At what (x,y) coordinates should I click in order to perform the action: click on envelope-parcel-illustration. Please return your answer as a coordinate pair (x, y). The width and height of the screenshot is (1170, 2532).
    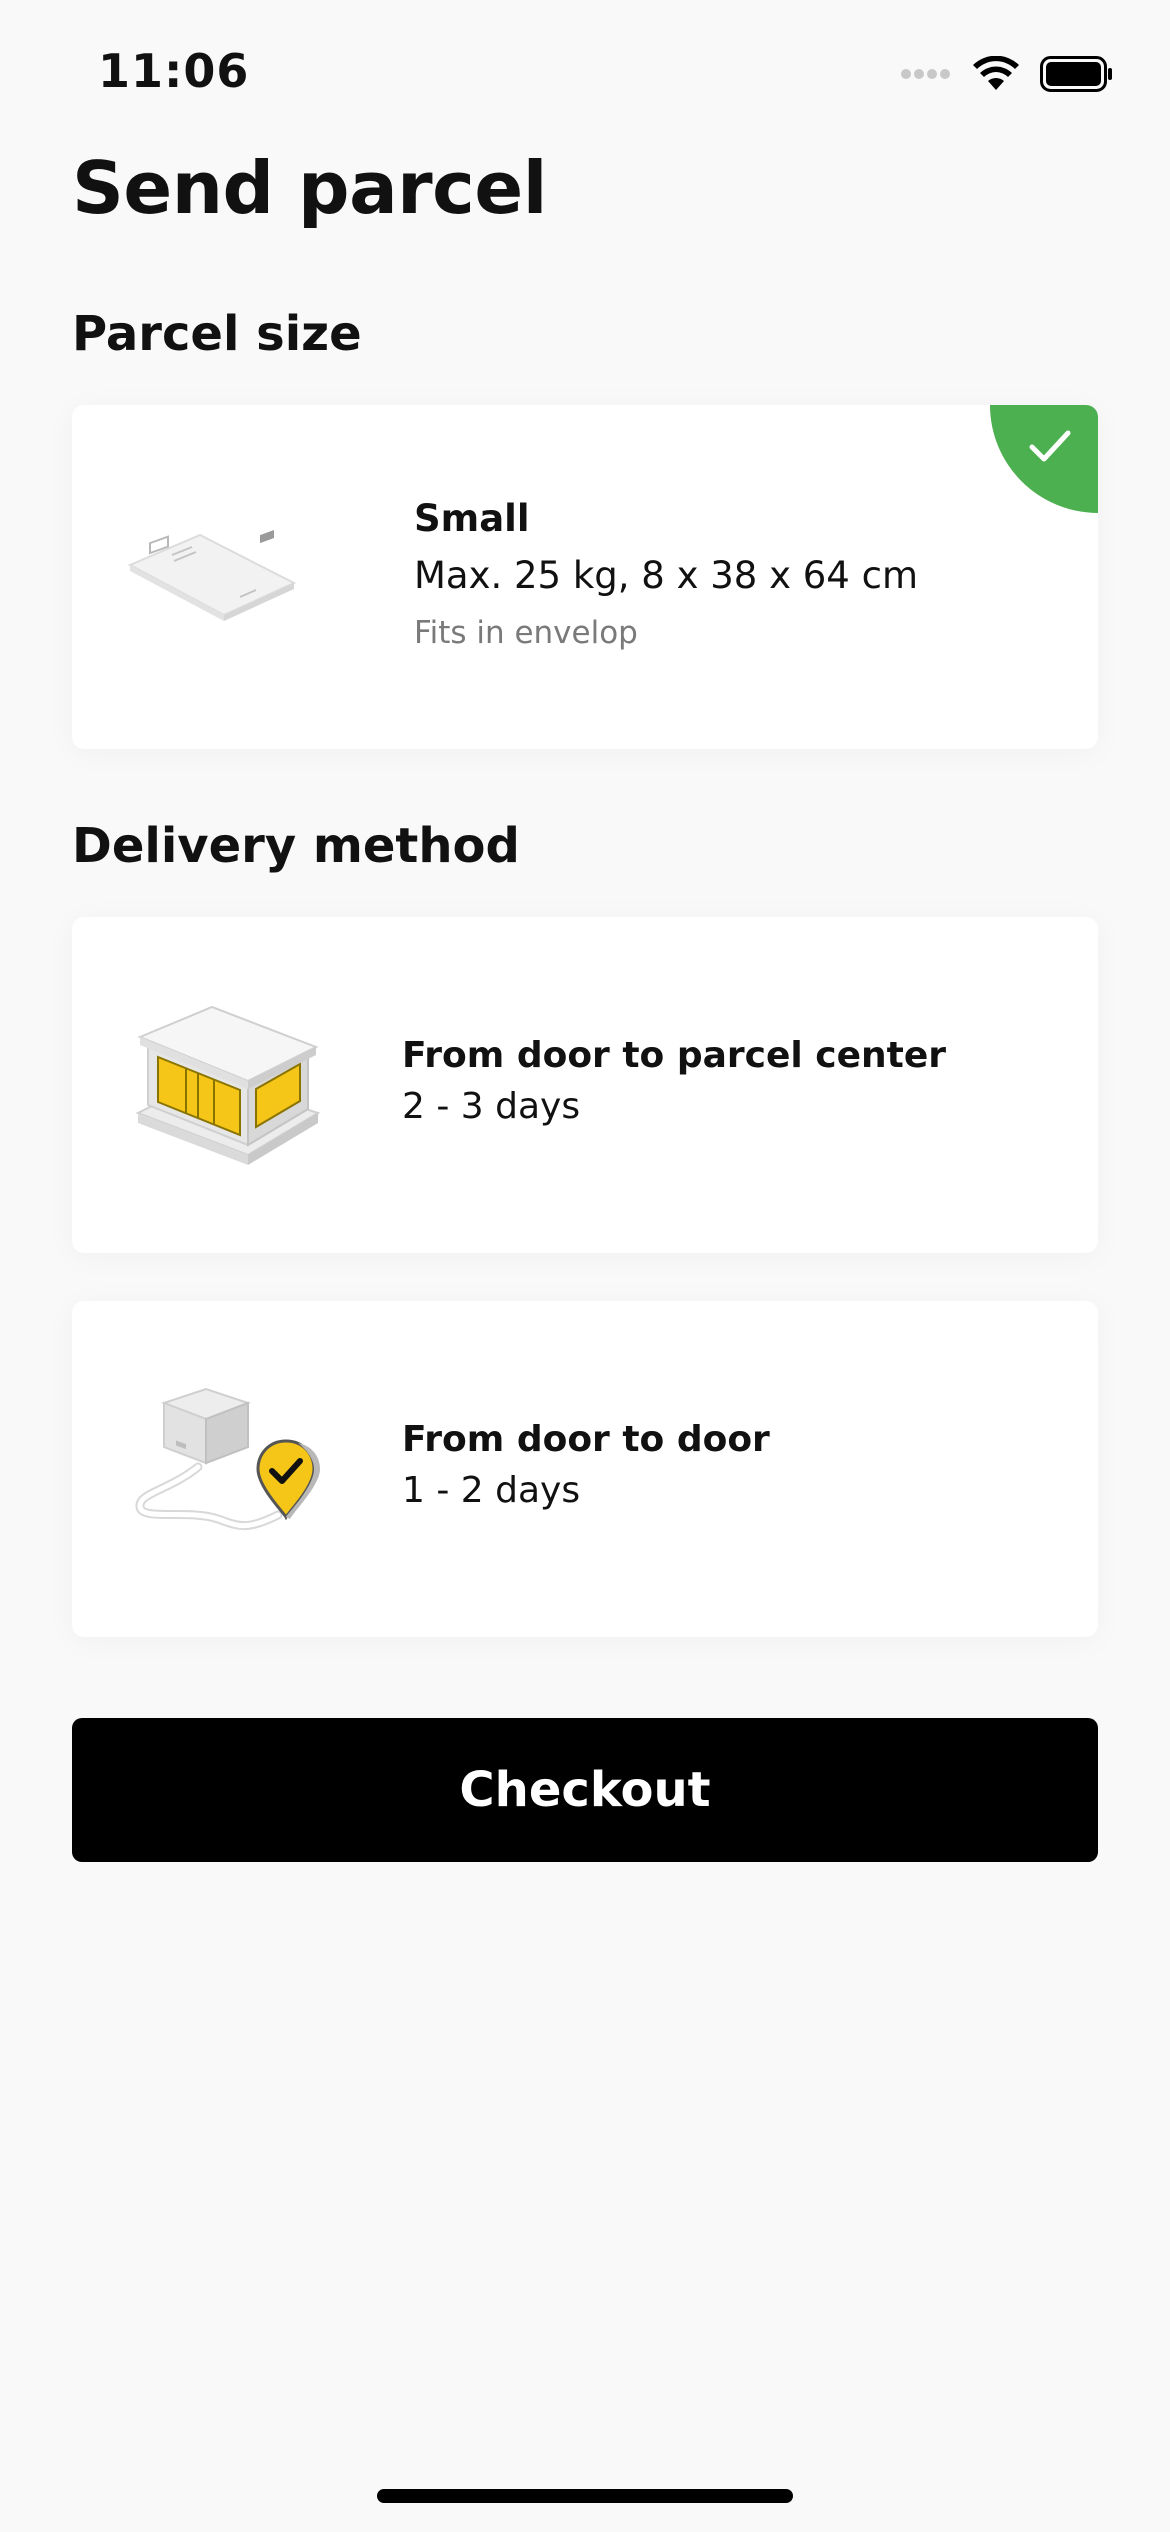
    Looking at the image, I should click on (212, 577).